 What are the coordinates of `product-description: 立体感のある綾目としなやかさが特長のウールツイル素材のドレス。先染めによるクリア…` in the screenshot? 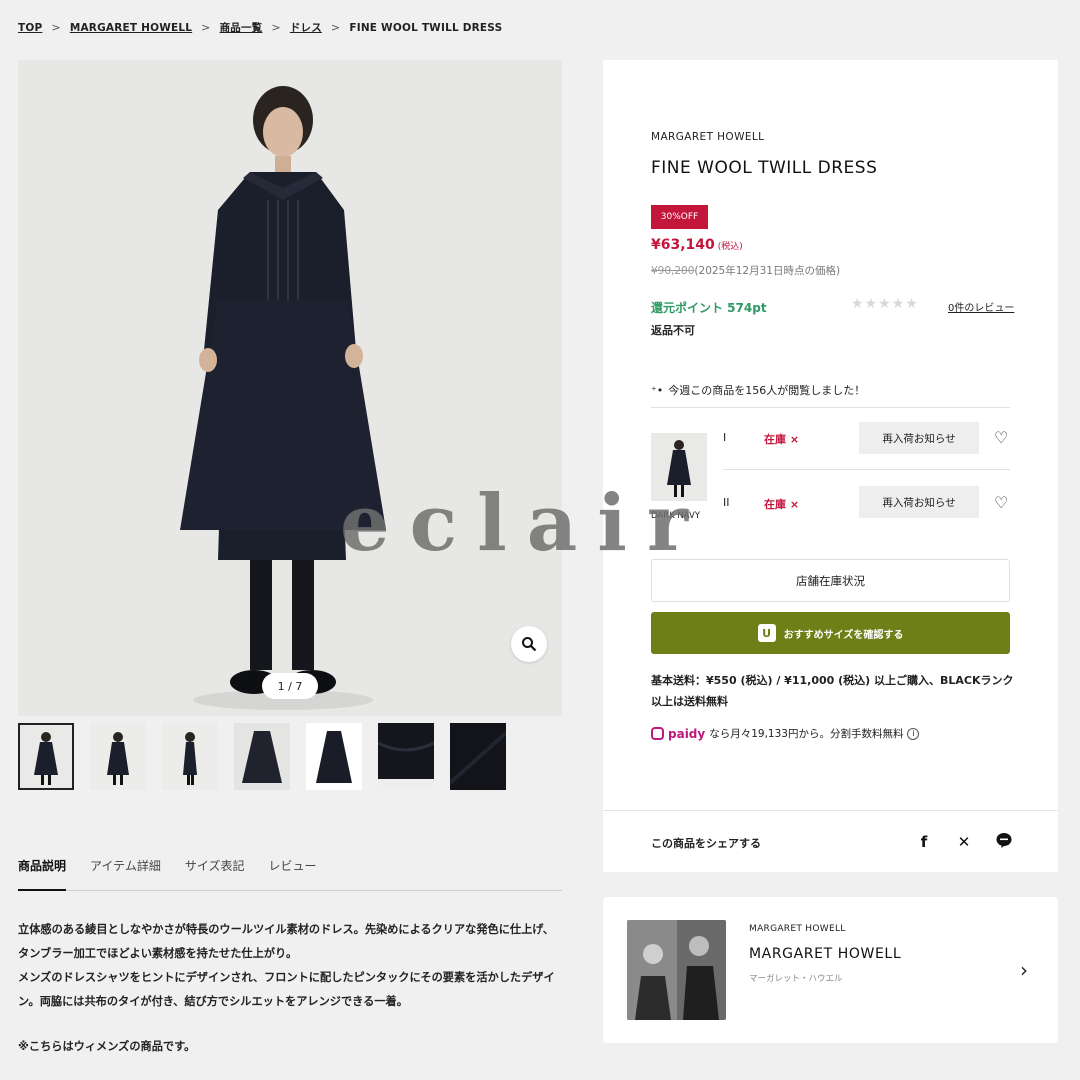 It's located at (290, 966).